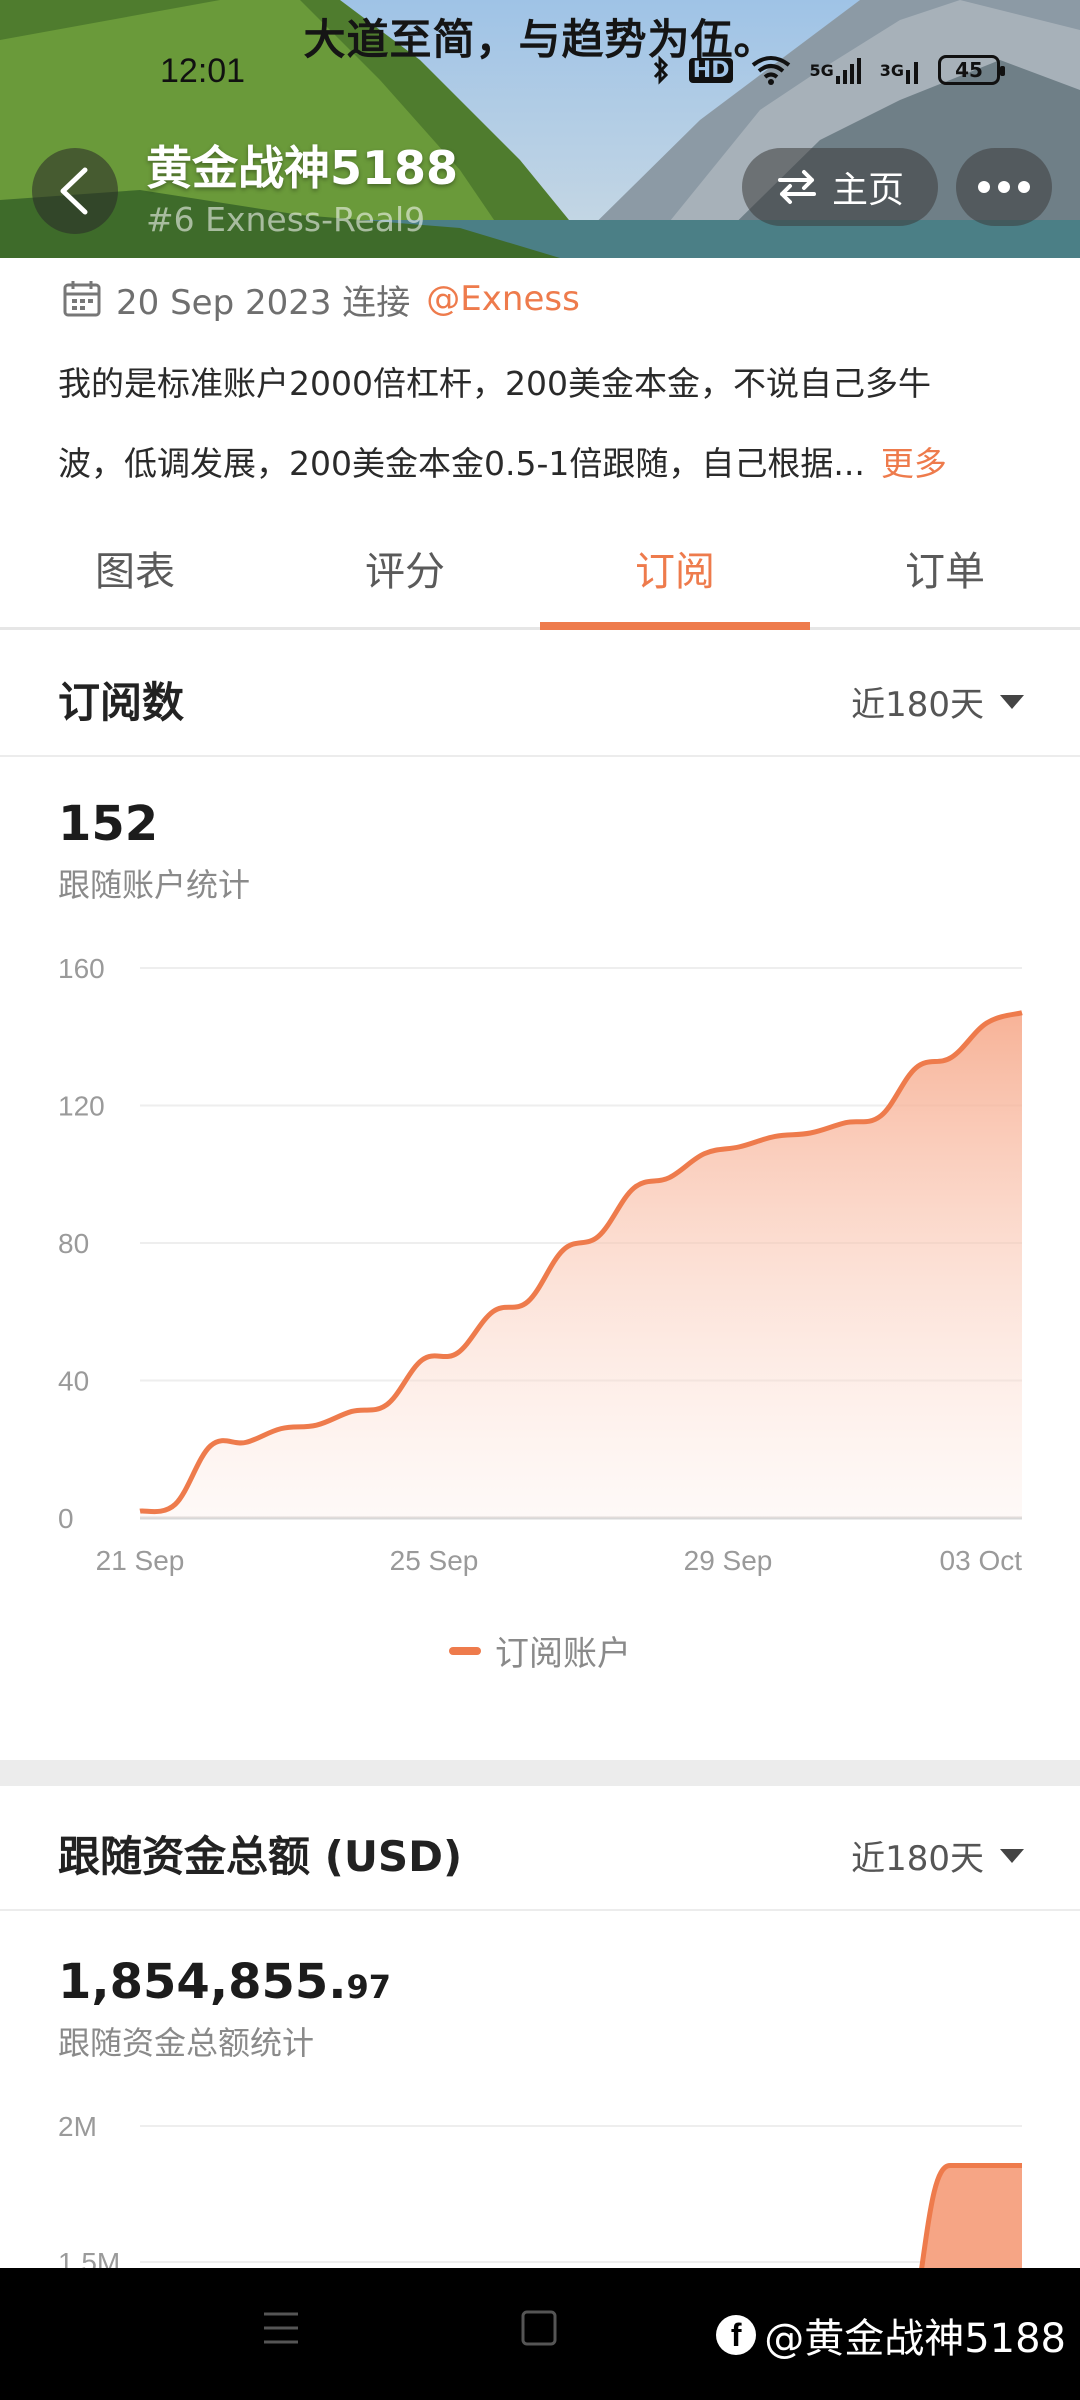 This screenshot has width=1080, height=2400. I want to click on x-tick-label: 25 Sep, so click(434, 1560).